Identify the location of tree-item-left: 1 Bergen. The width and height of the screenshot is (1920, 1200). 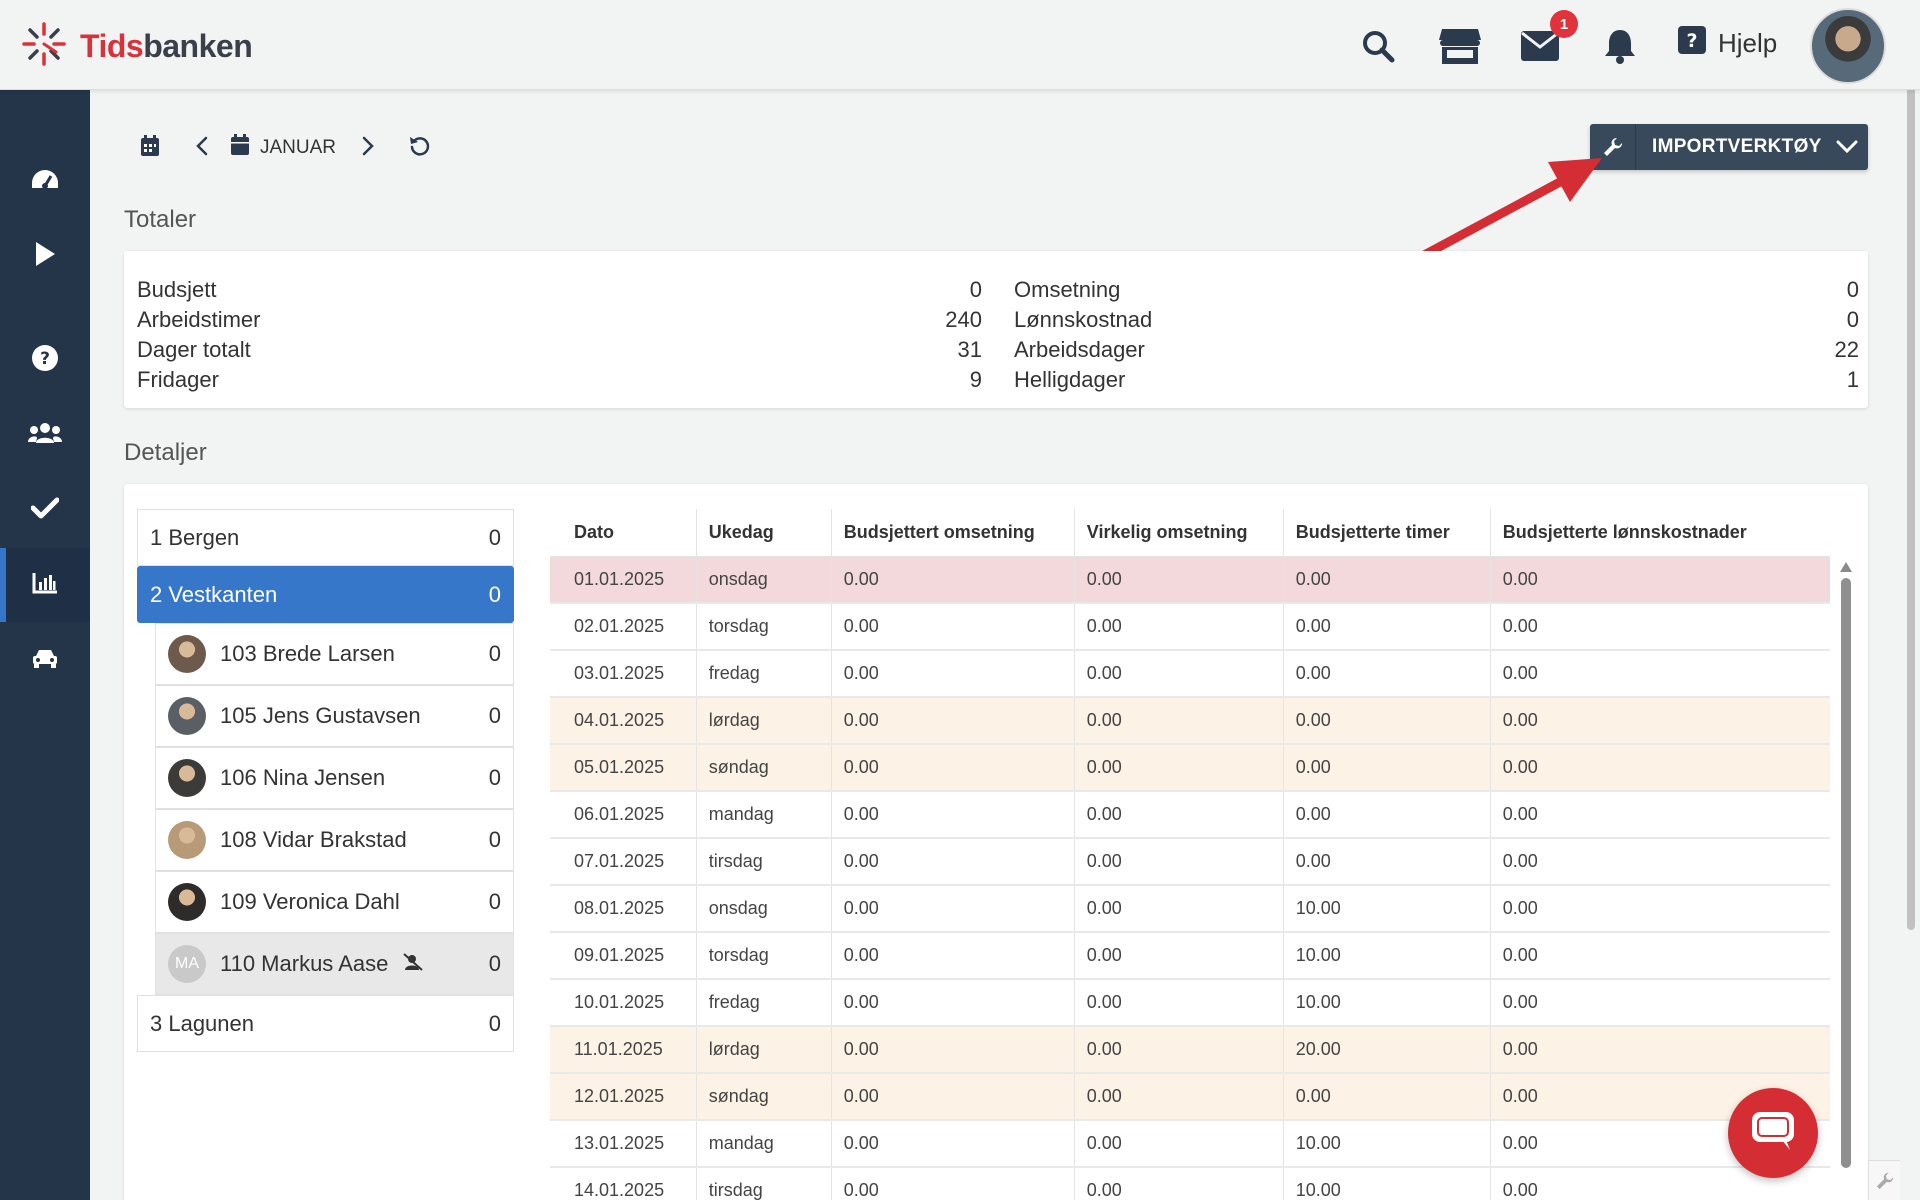
(194, 538).